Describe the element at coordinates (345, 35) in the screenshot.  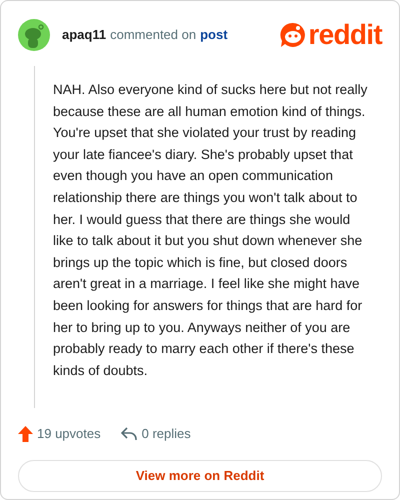
I see `brand-wordmark: reddit` at that location.